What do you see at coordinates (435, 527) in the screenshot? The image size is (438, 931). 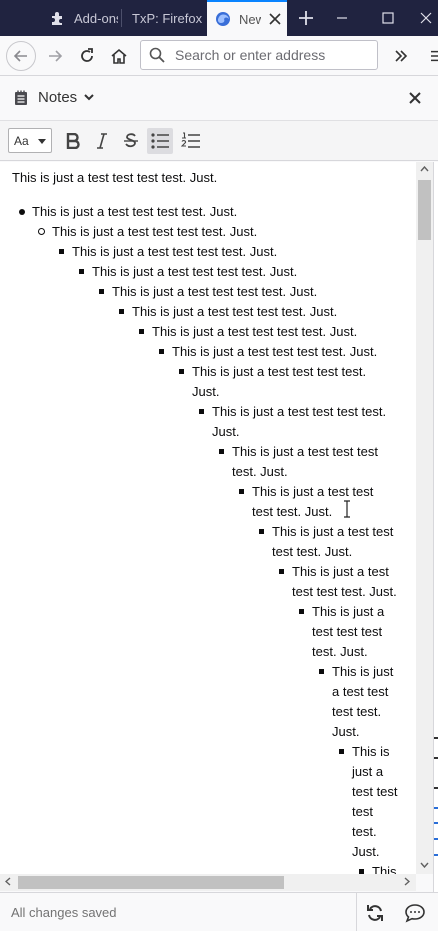 I see `web-content-edge` at bounding box center [435, 527].